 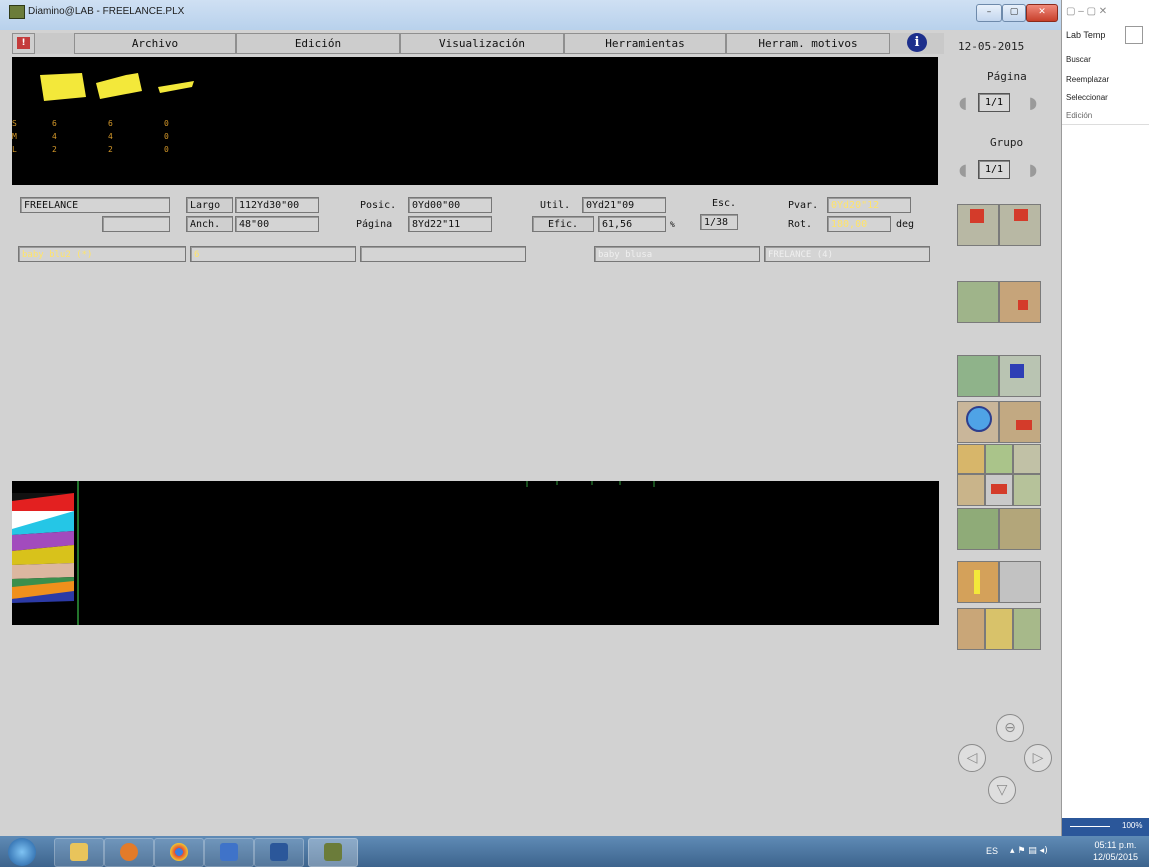 What do you see at coordinates (79, 852) in the screenshot?
I see `taskbar-explorer` at bounding box center [79, 852].